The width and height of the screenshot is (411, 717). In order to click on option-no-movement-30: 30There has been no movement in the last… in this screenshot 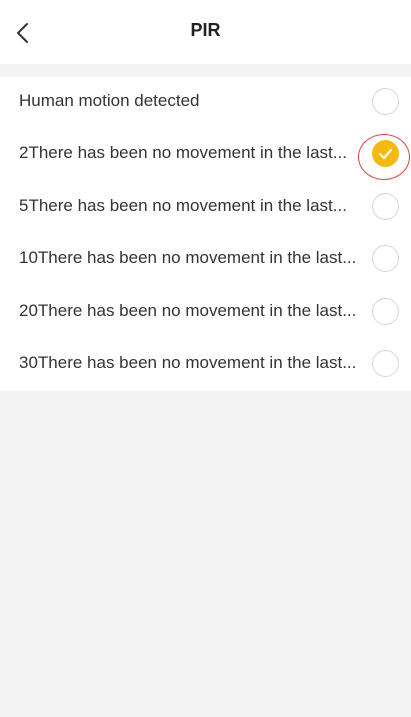, I will do `click(205, 364)`.